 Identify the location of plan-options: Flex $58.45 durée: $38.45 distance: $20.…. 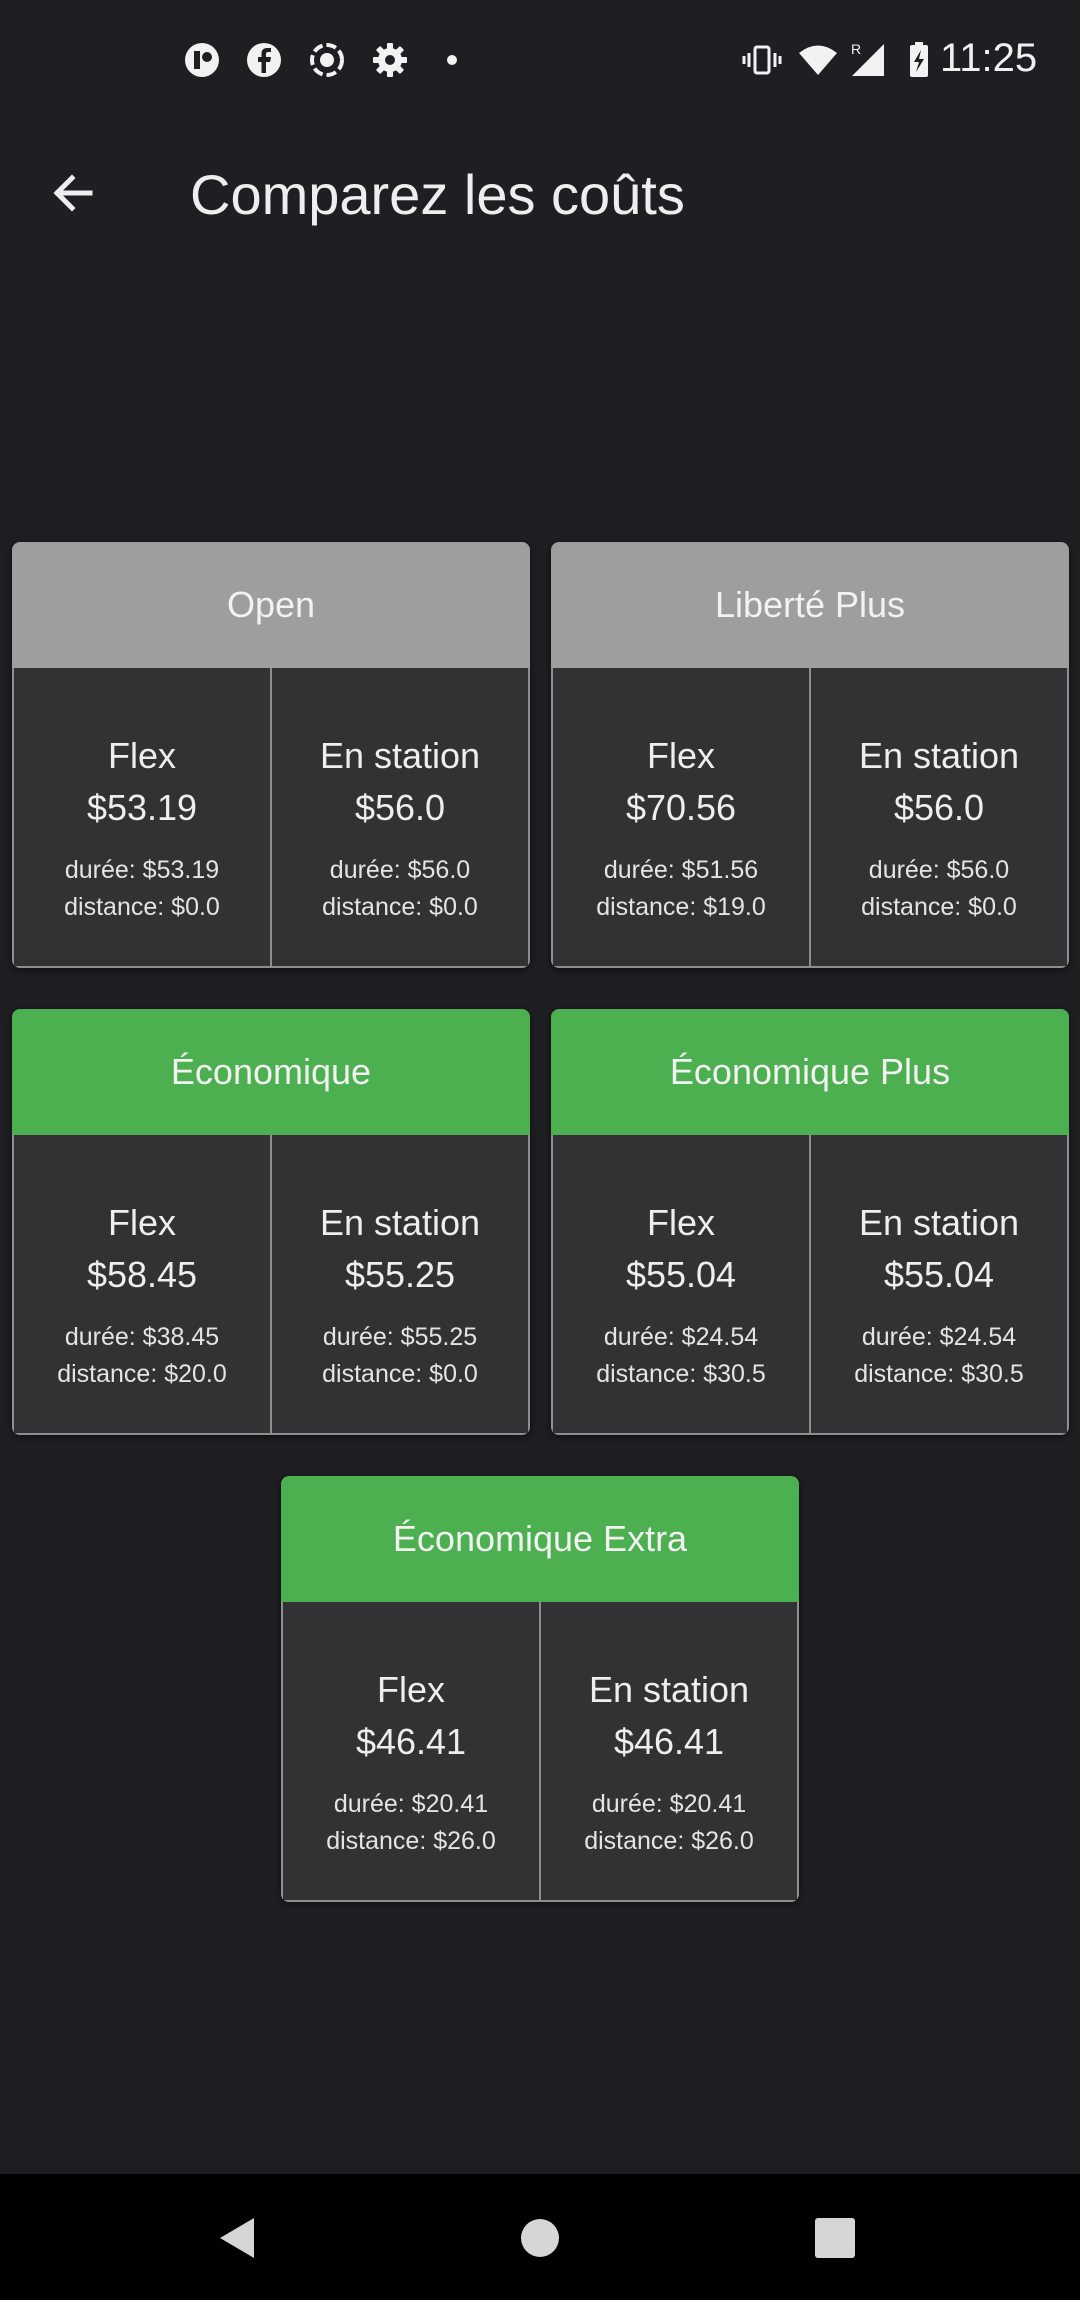
(271, 1285).